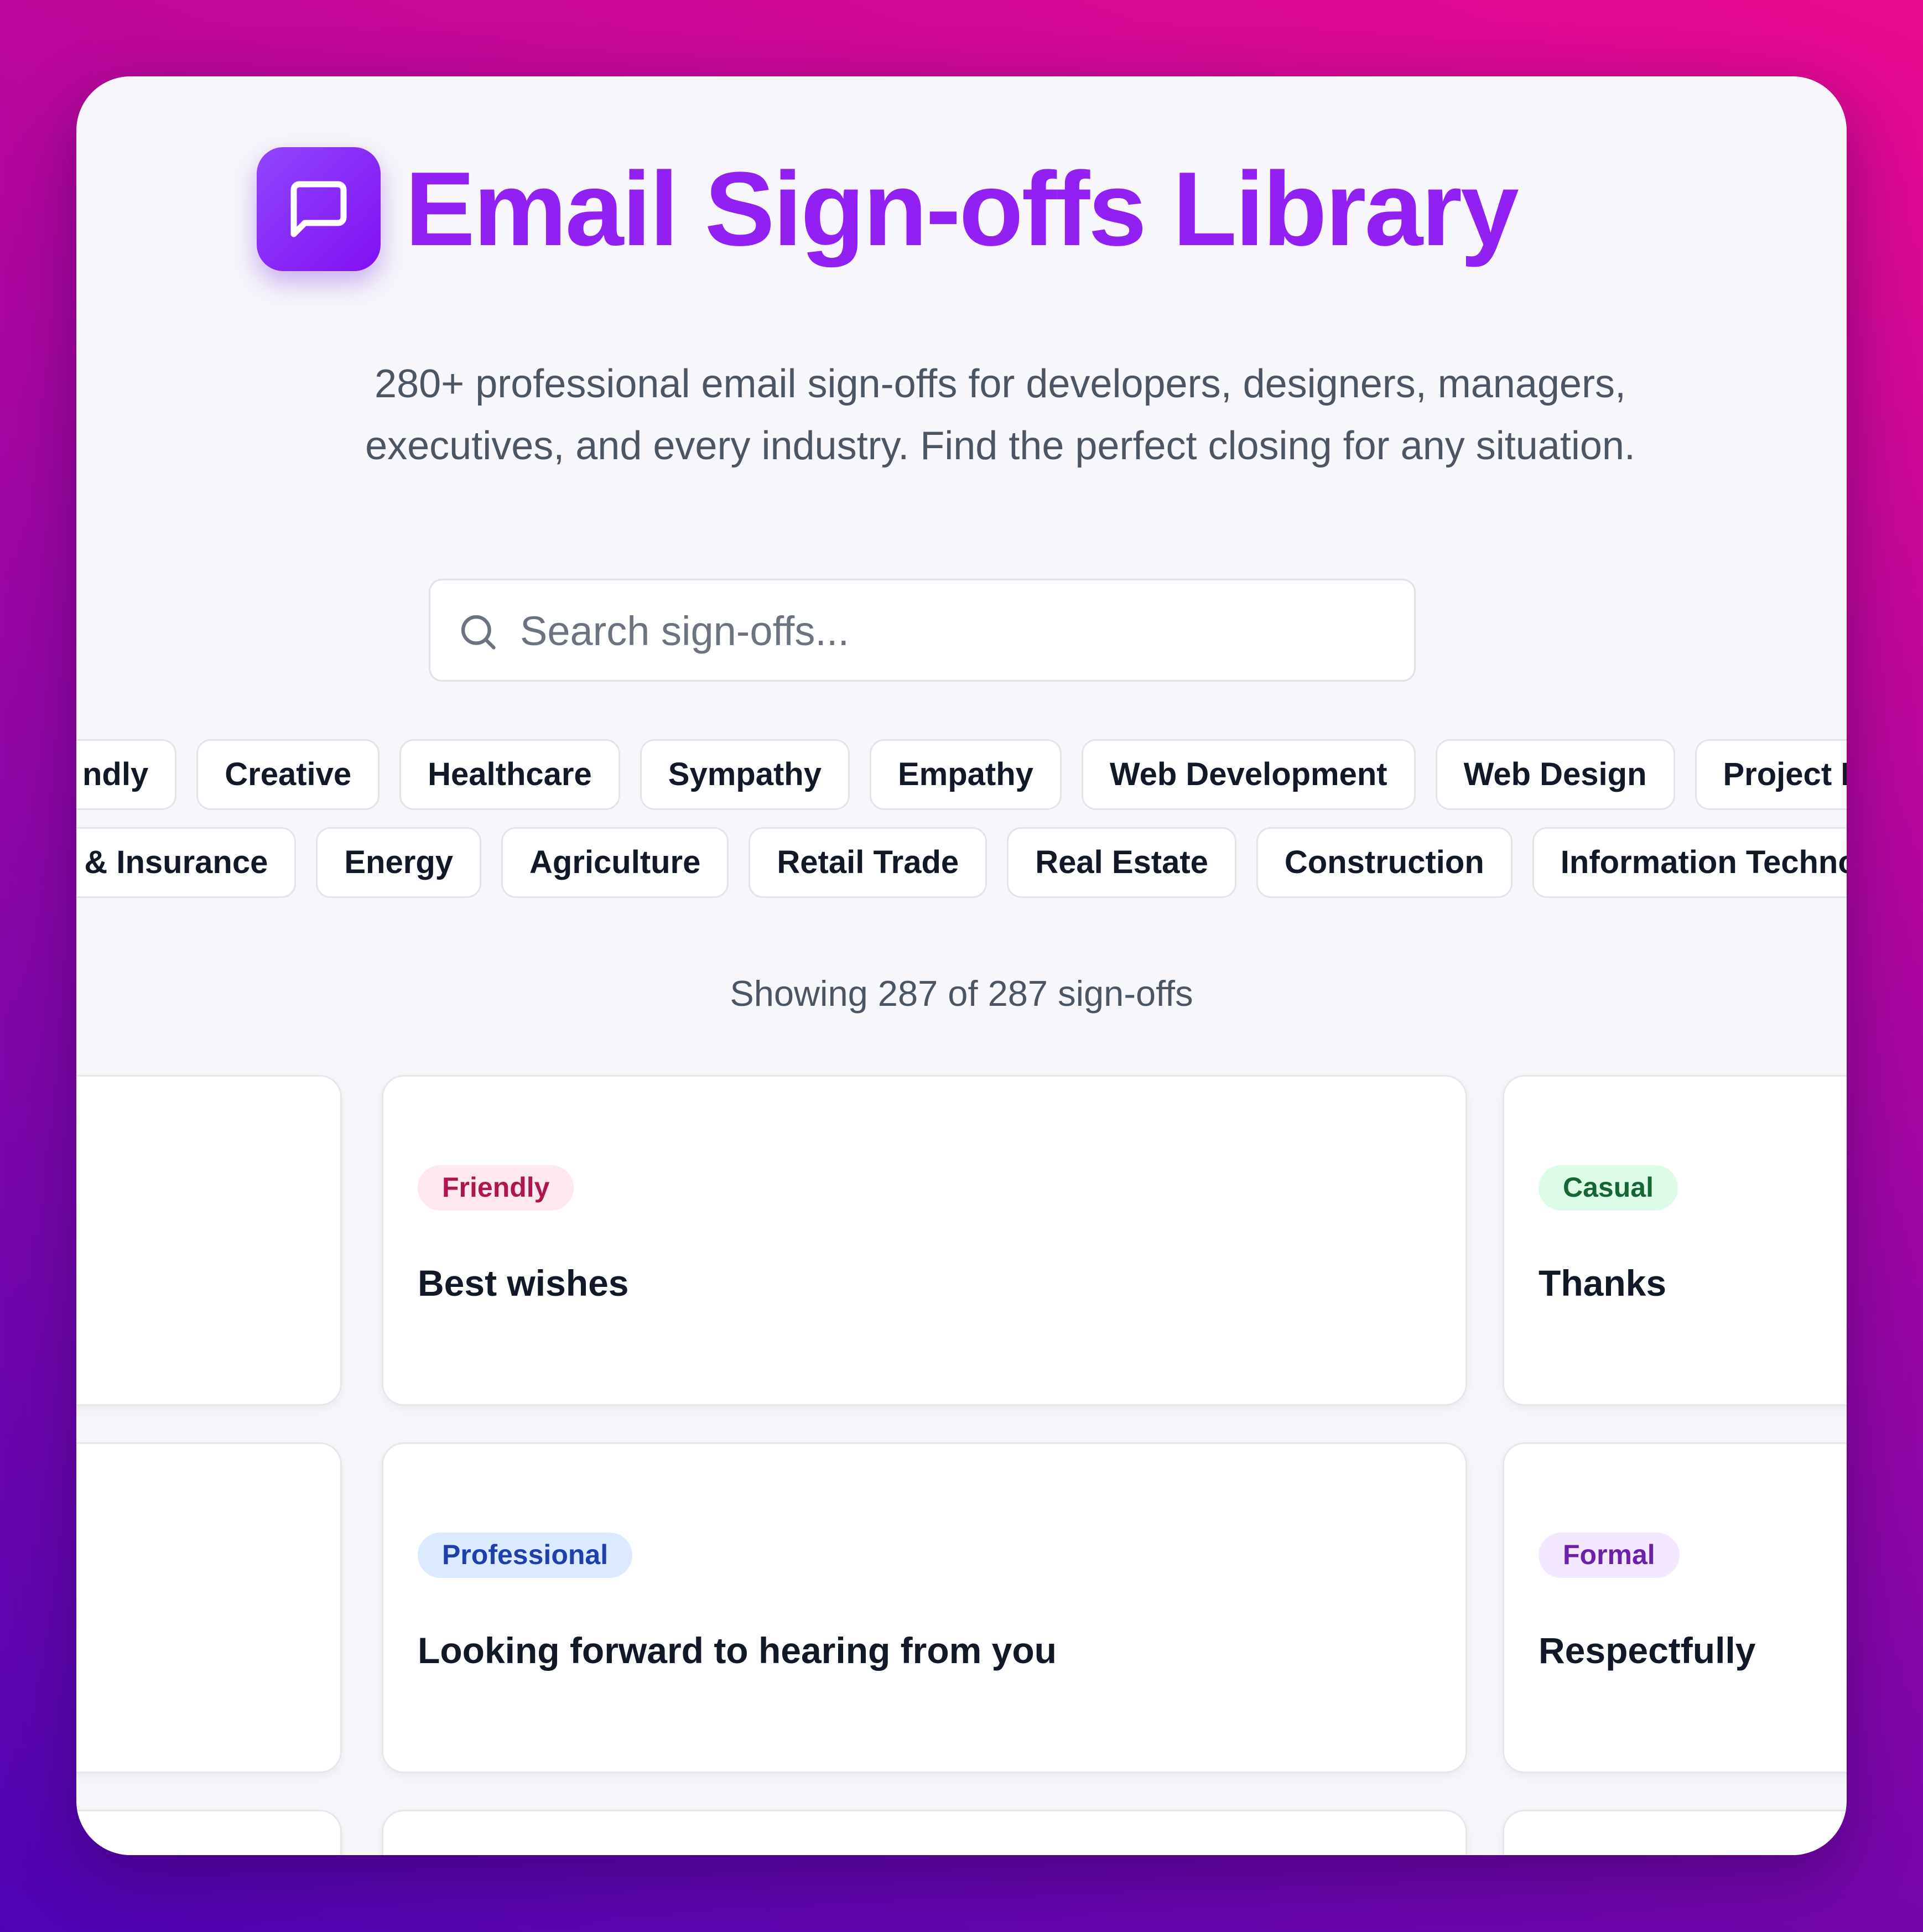 Image resolution: width=1923 pixels, height=1932 pixels. I want to click on filter-chip-energy: Energy, so click(399, 862).